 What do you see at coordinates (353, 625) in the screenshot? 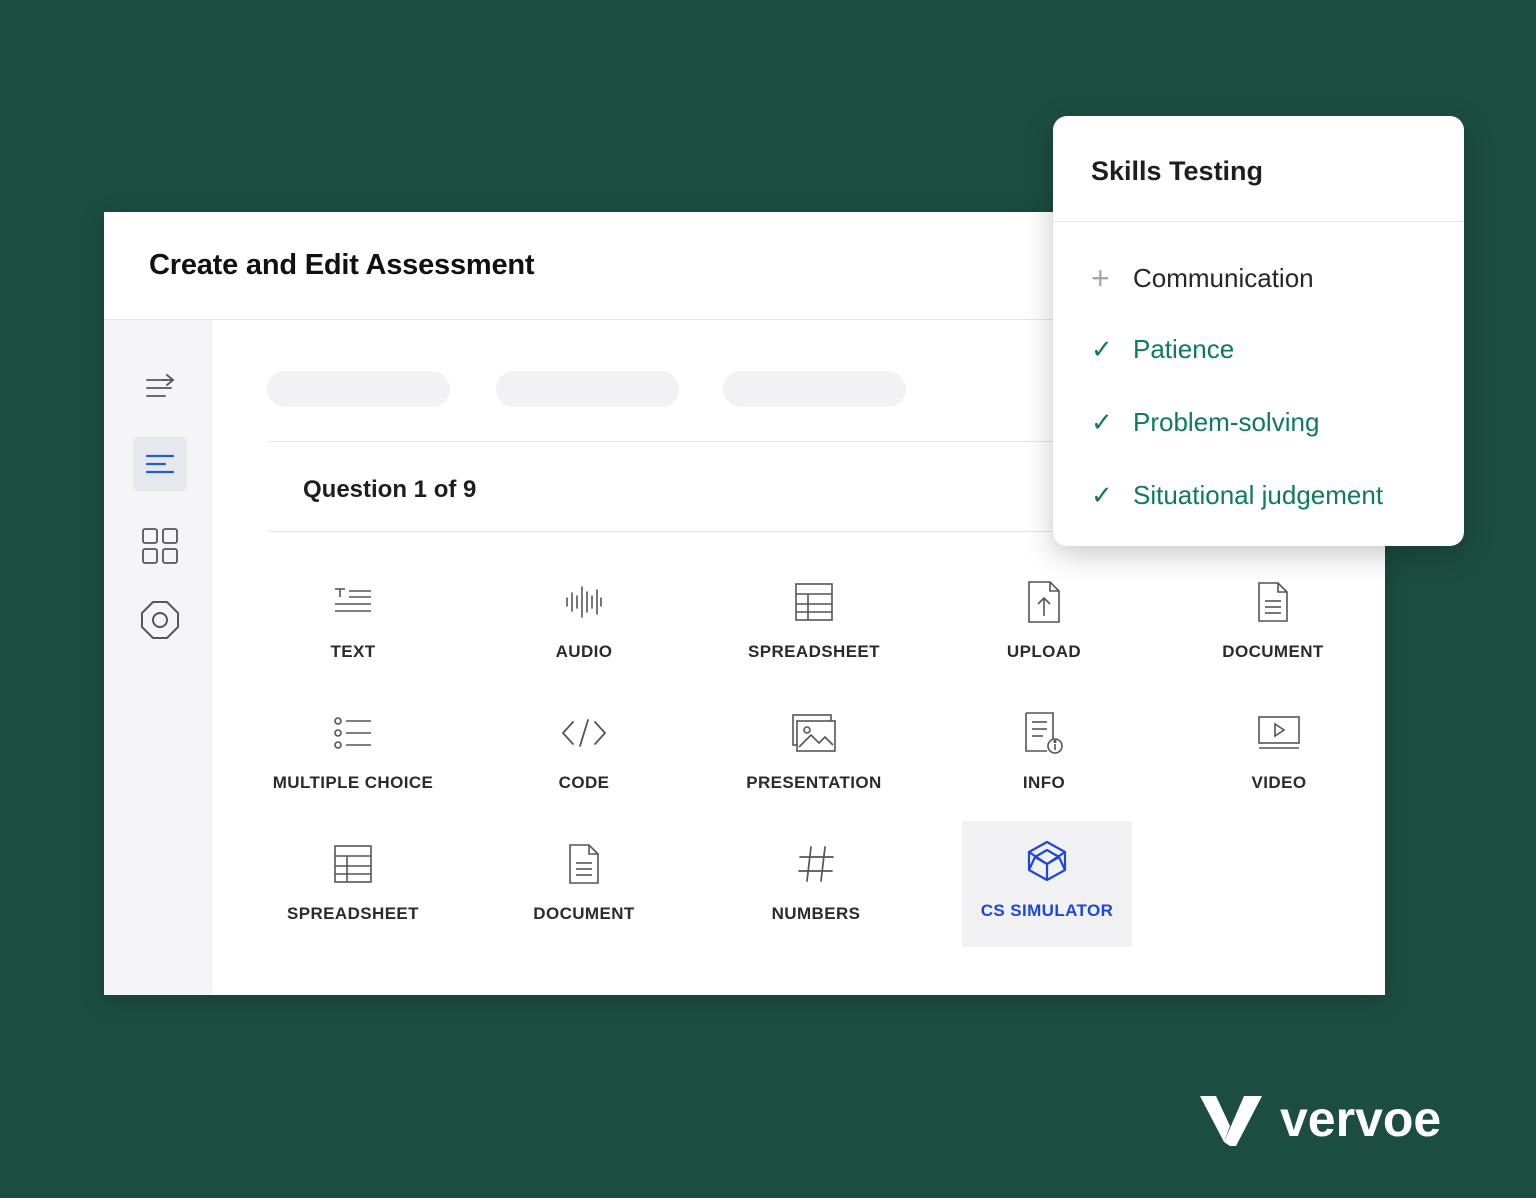
I see `response-type-text: TEXT` at bounding box center [353, 625].